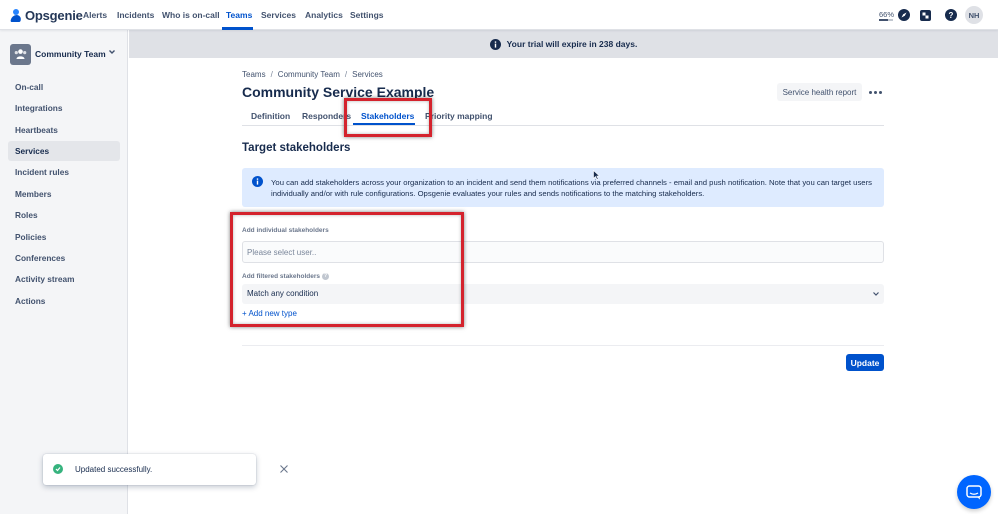  I want to click on chat-icon, so click(974, 491).